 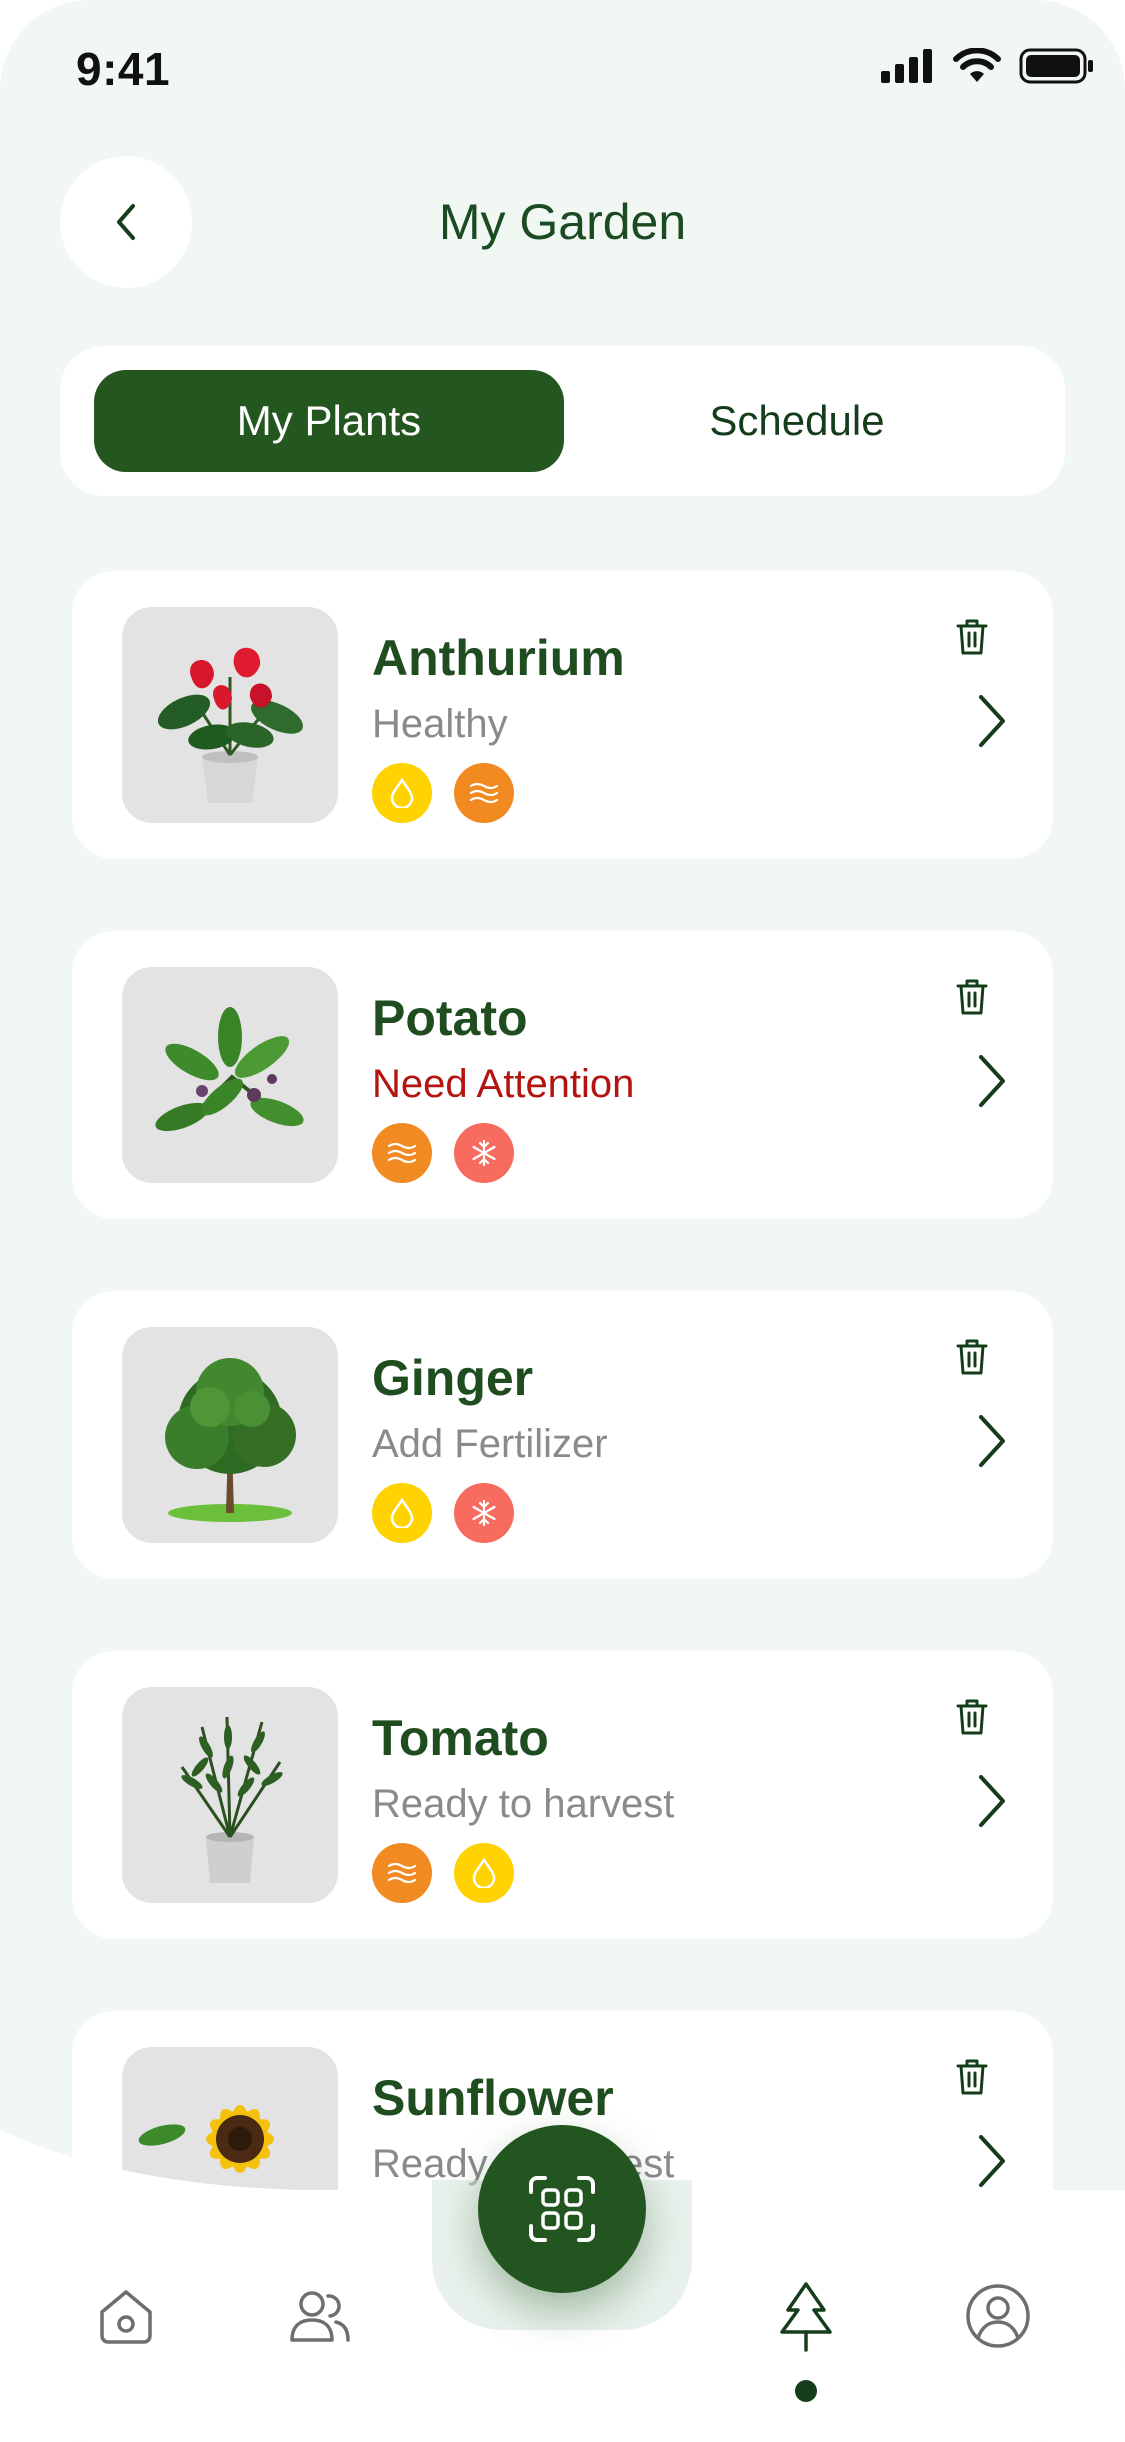 What do you see at coordinates (229, 1069) in the screenshot?
I see `potato-plant-image` at bounding box center [229, 1069].